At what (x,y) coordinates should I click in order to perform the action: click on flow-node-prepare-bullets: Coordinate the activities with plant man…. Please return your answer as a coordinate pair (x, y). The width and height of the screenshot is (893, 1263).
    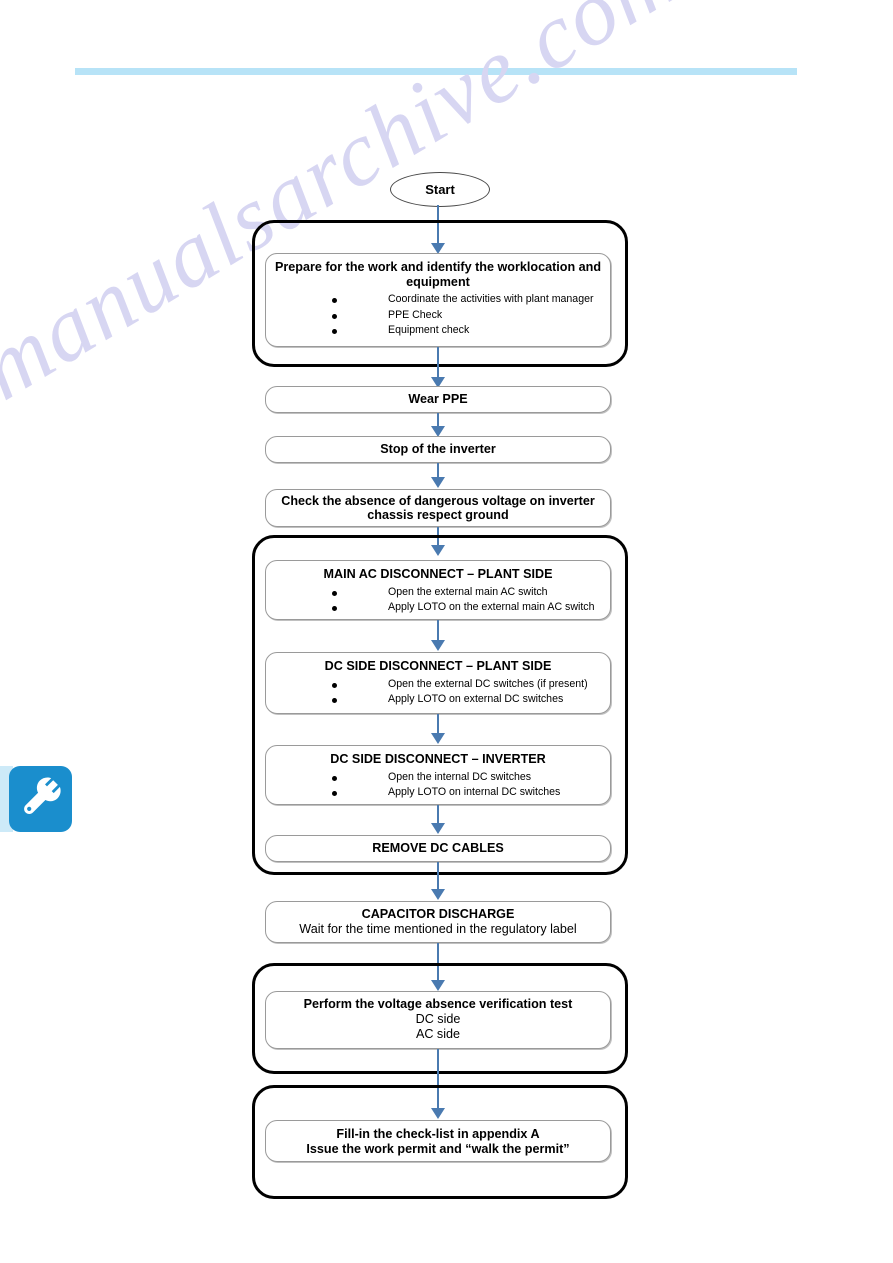
    Looking at the image, I should click on (438, 315).